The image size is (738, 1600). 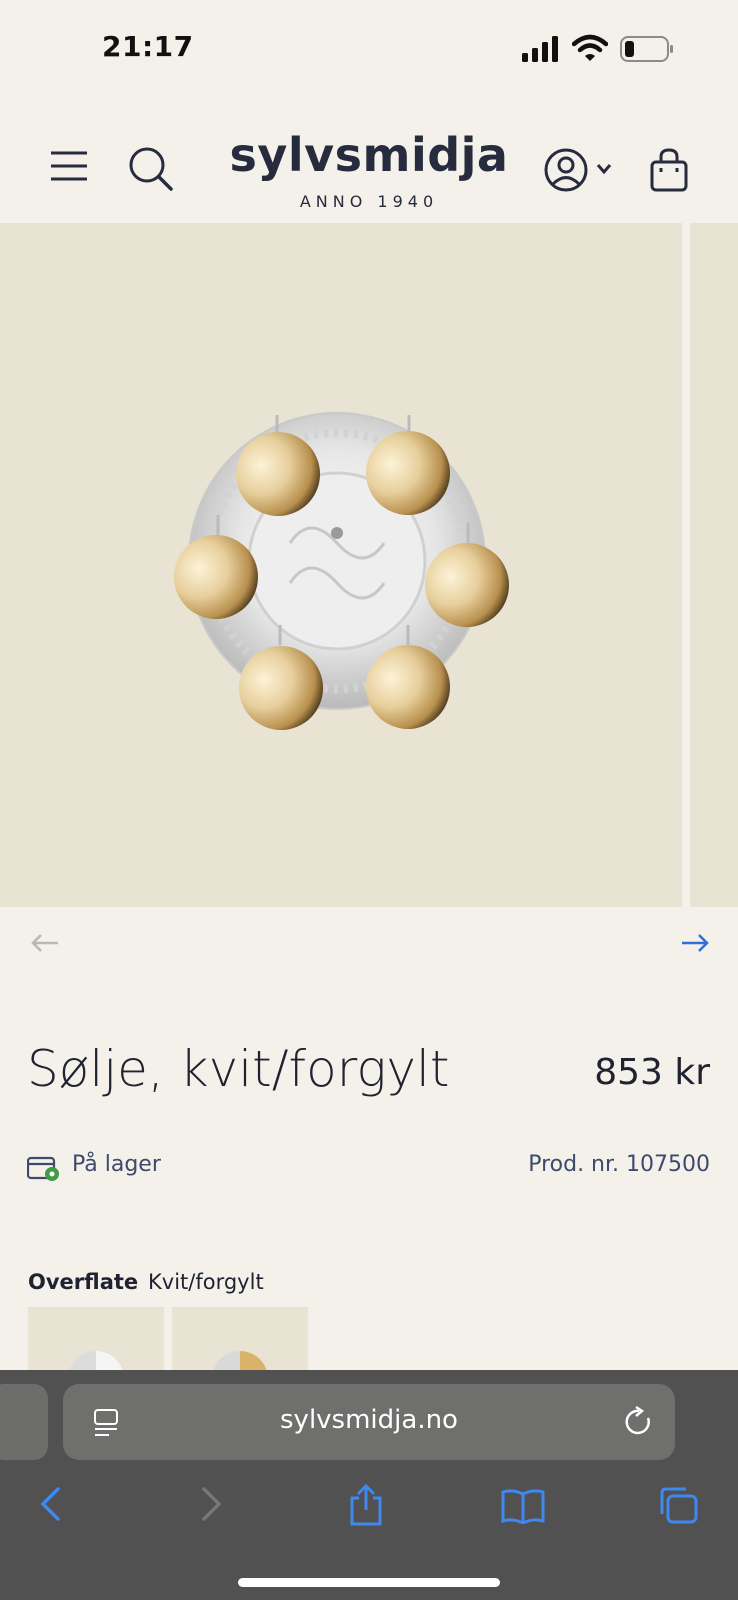 I want to click on wifi-icon, so click(x=590, y=47).